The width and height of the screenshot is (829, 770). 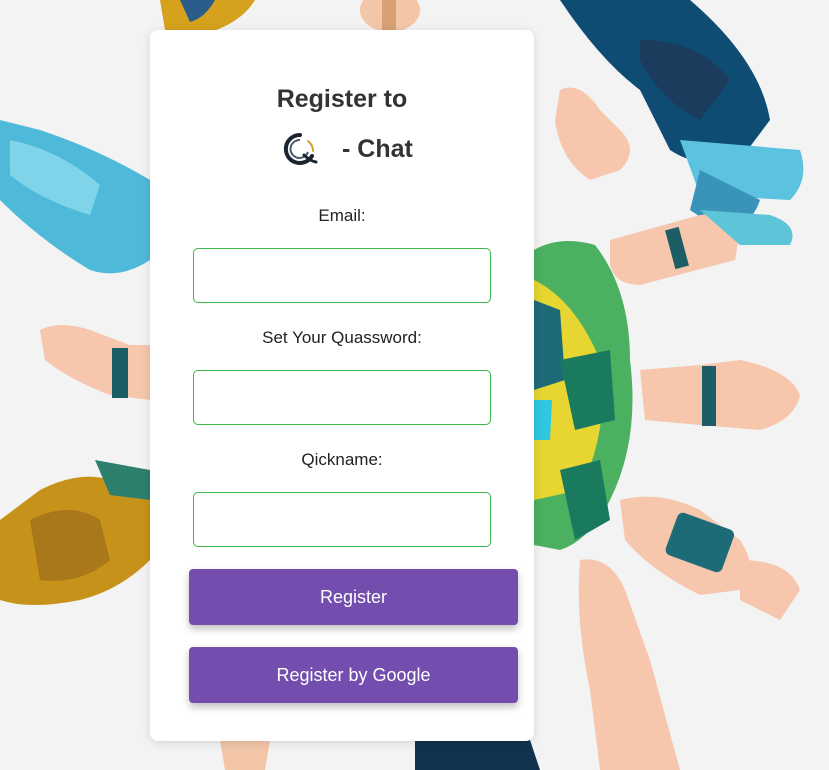 What do you see at coordinates (300, 148) in the screenshot?
I see `chat-q-logo-icon` at bounding box center [300, 148].